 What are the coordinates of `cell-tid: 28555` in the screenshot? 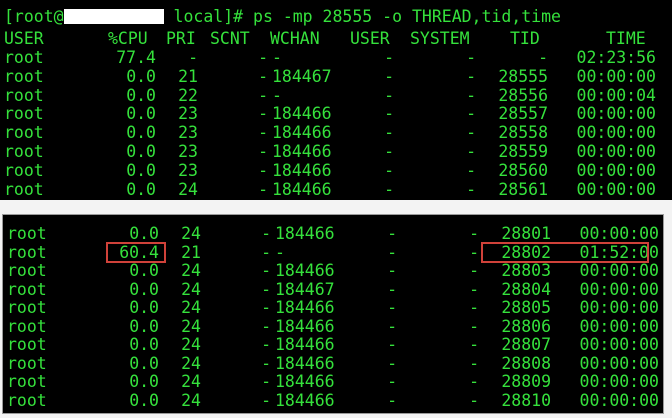 It's located at (523, 76).